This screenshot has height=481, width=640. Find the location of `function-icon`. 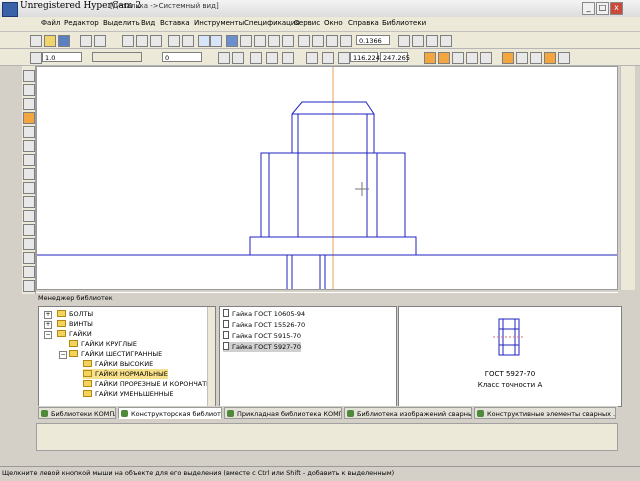

function-icon is located at coordinates (260, 41).